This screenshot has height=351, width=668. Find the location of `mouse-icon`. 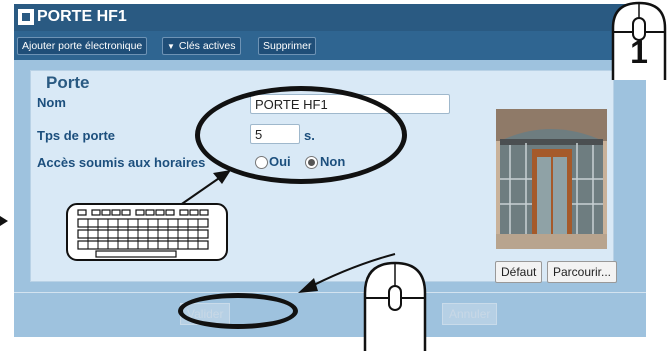

mouse-icon is located at coordinates (395, 306).